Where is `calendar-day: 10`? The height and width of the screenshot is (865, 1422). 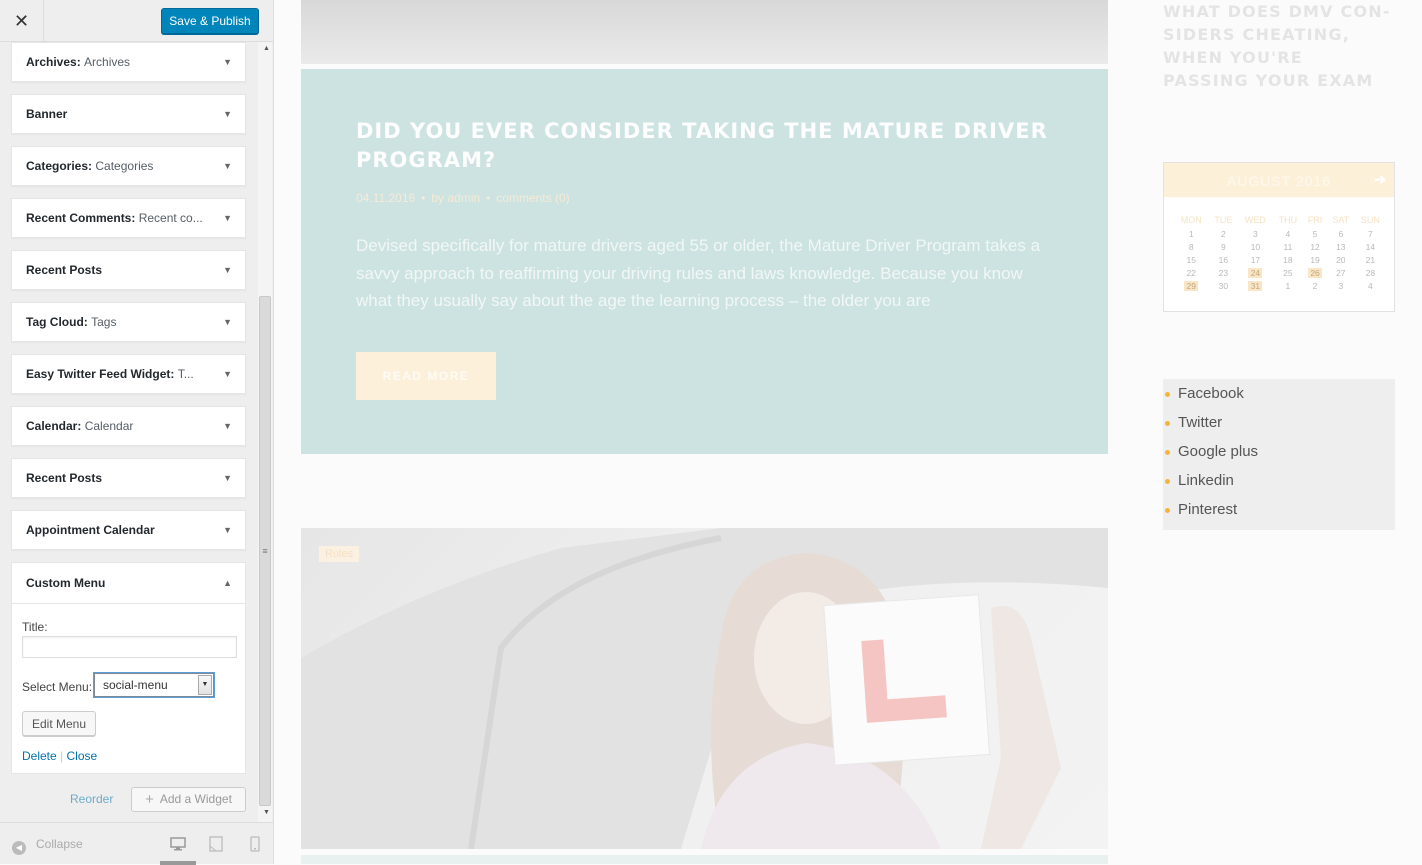 calendar-day: 10 is located at coordinates (1255, 247).